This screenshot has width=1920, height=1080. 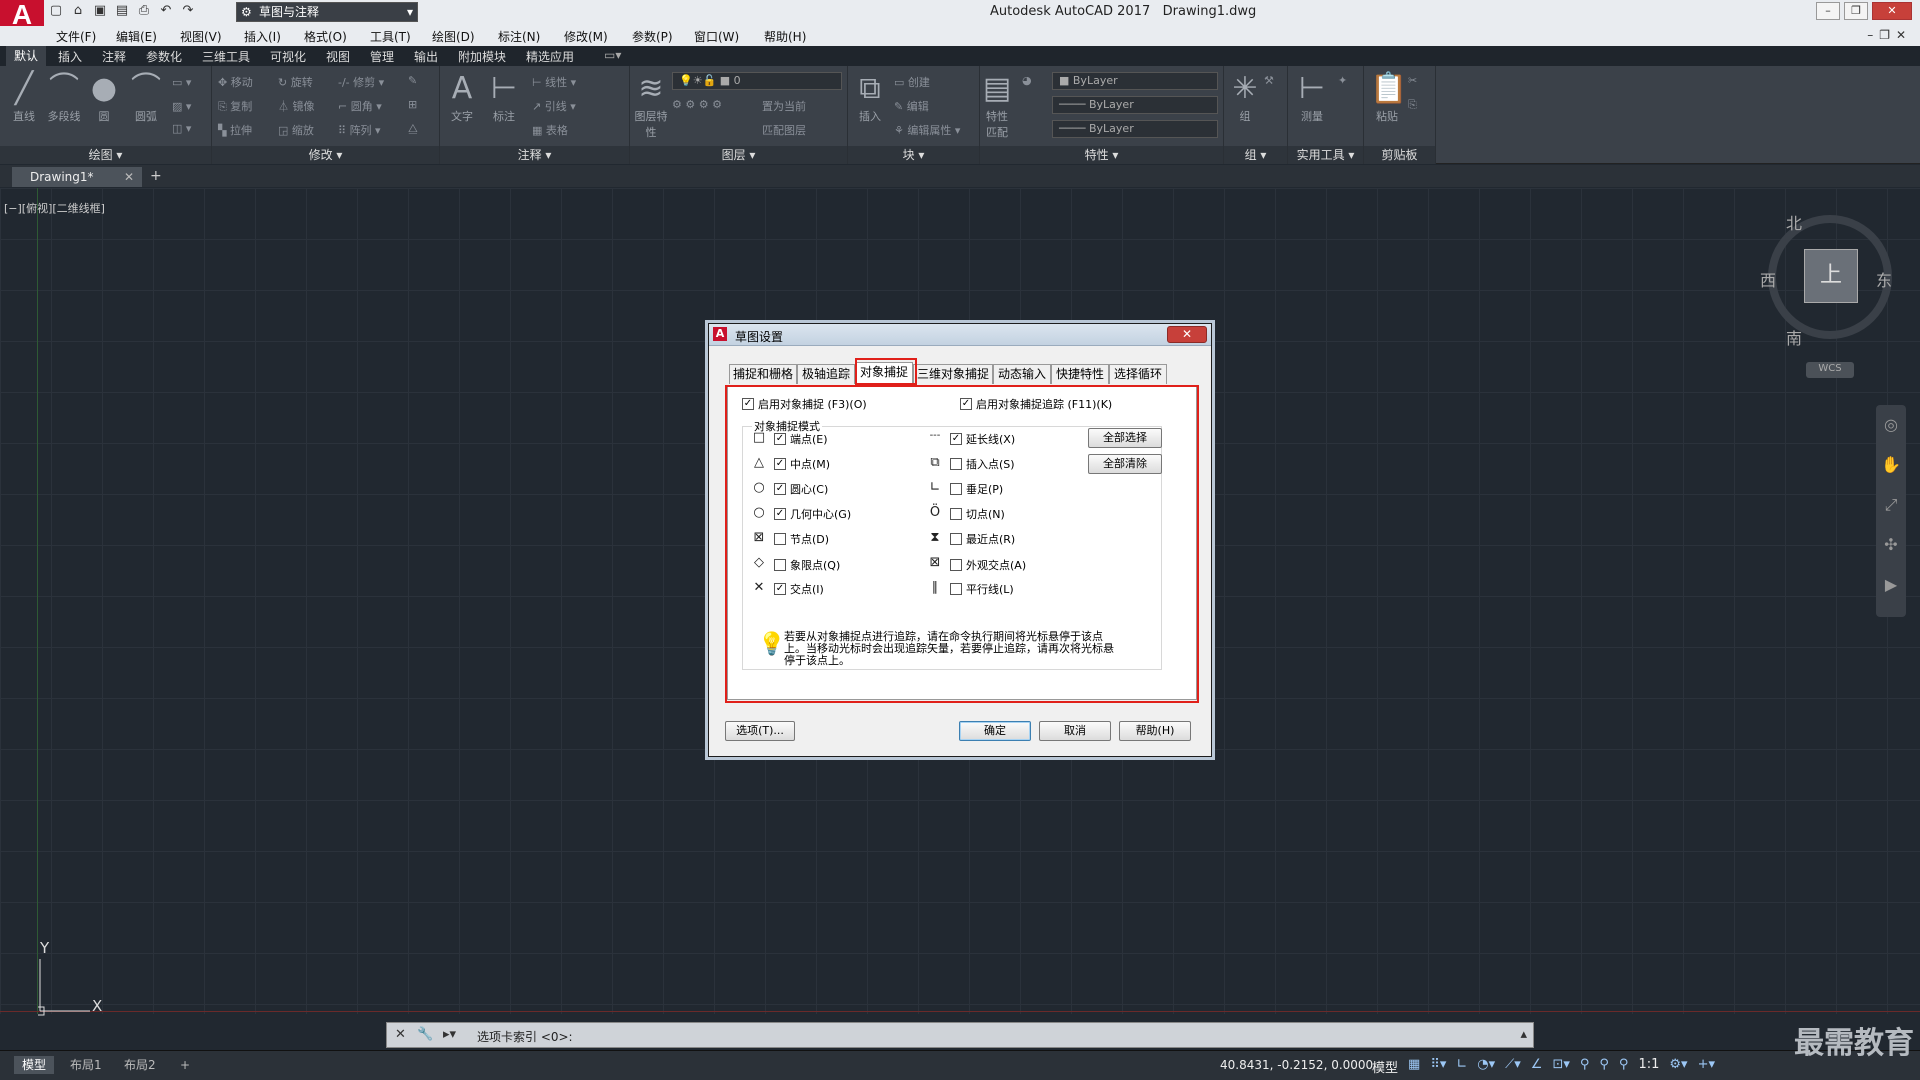 What do you see at coordinates (1794, 337) in the screenshot?
I see `viewcube-south: 南` at bounding box center [1794, 337].